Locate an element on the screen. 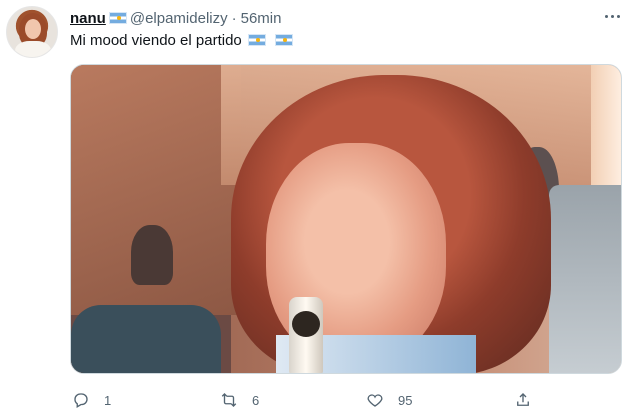 This screenshot has height=420, width=640. more-options-button is located at coordinates (612, 16).